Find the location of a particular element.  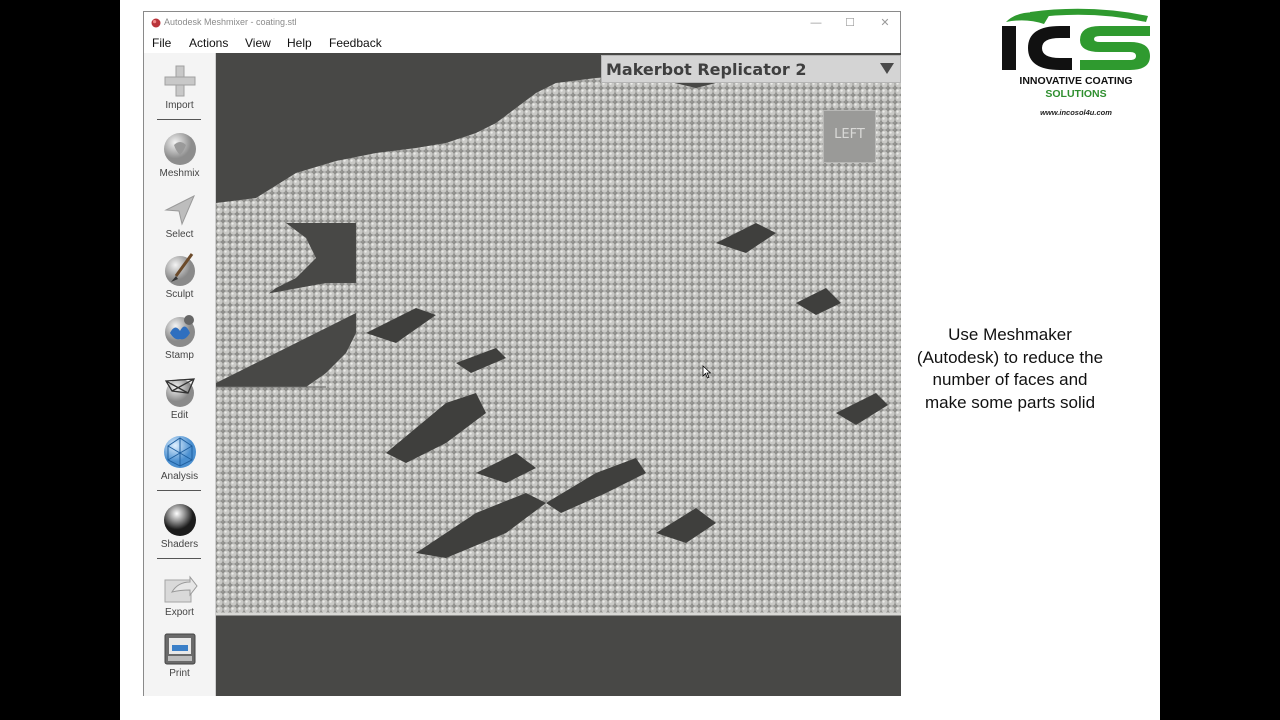

stamp-sphere-icon is located at coordinates (179, 331).